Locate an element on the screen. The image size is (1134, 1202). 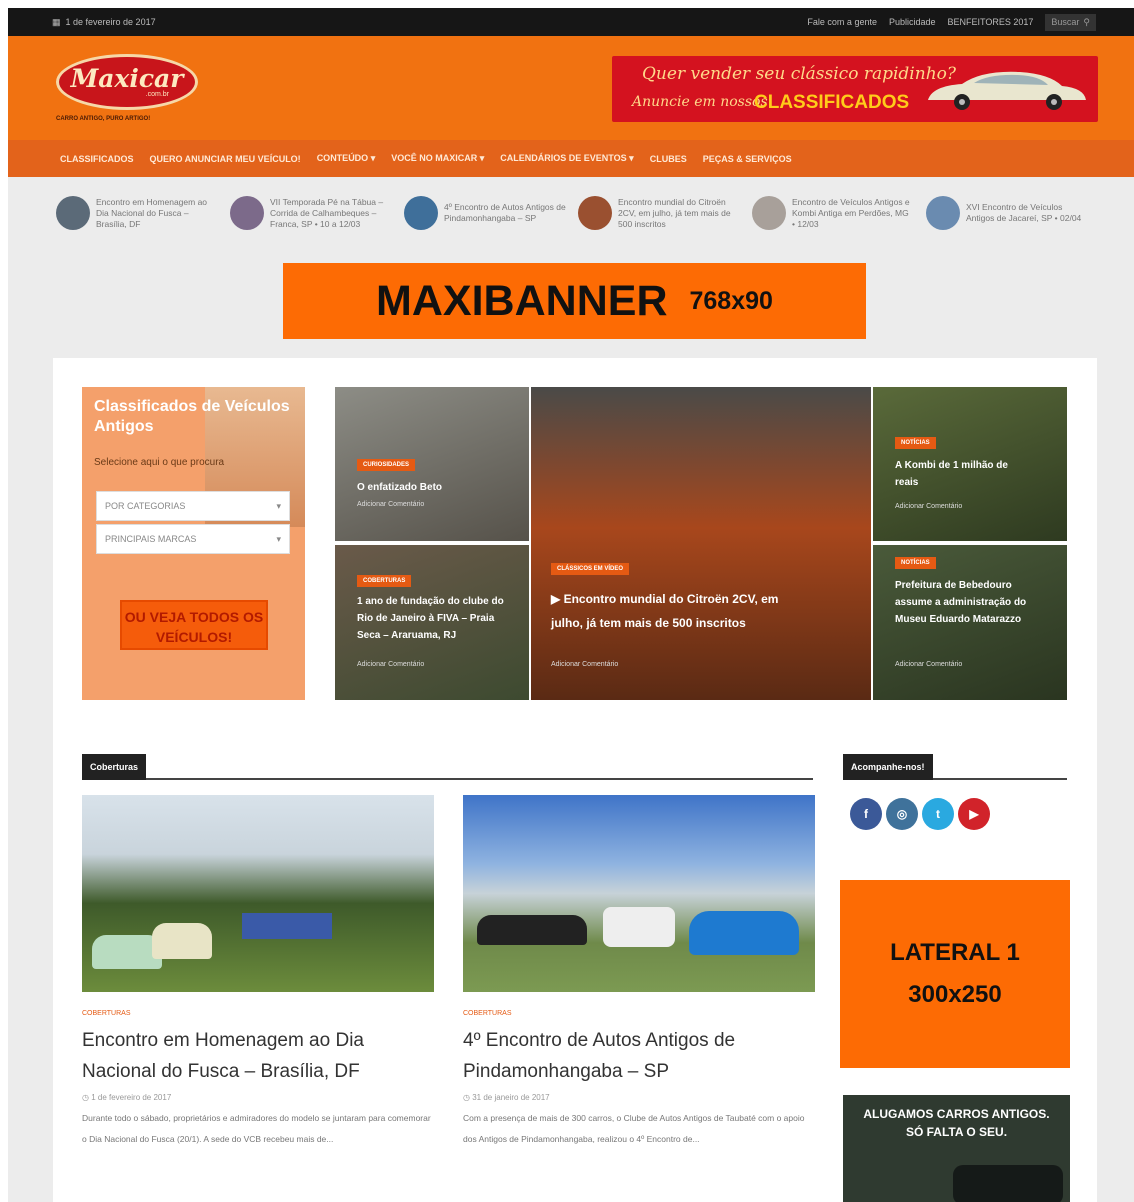
maxibanner-ad: MAXIBANNER 768x90 is located at coordinates (574, 301).